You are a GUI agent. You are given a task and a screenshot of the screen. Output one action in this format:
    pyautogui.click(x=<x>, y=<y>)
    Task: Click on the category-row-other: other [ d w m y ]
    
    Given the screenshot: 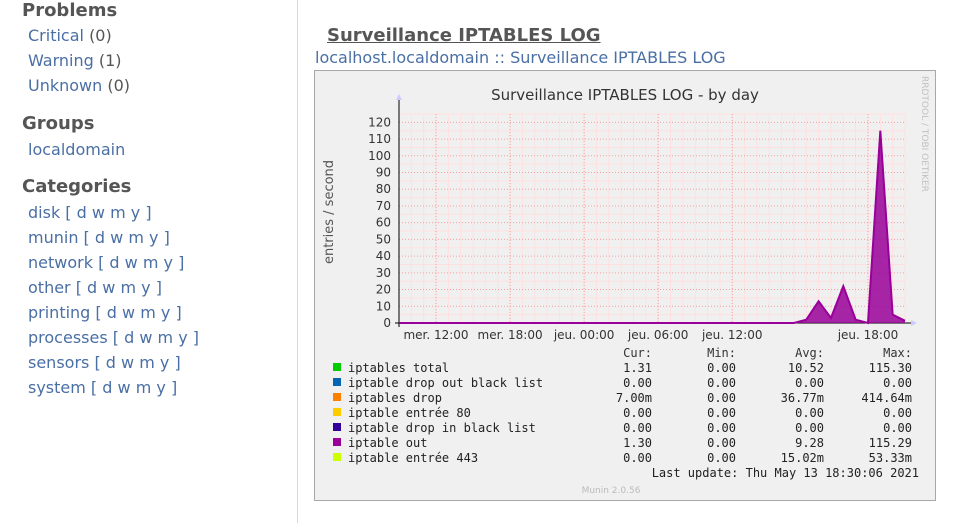 What is the action you would take?
    pyautogui.click(x=95, y=287)
    